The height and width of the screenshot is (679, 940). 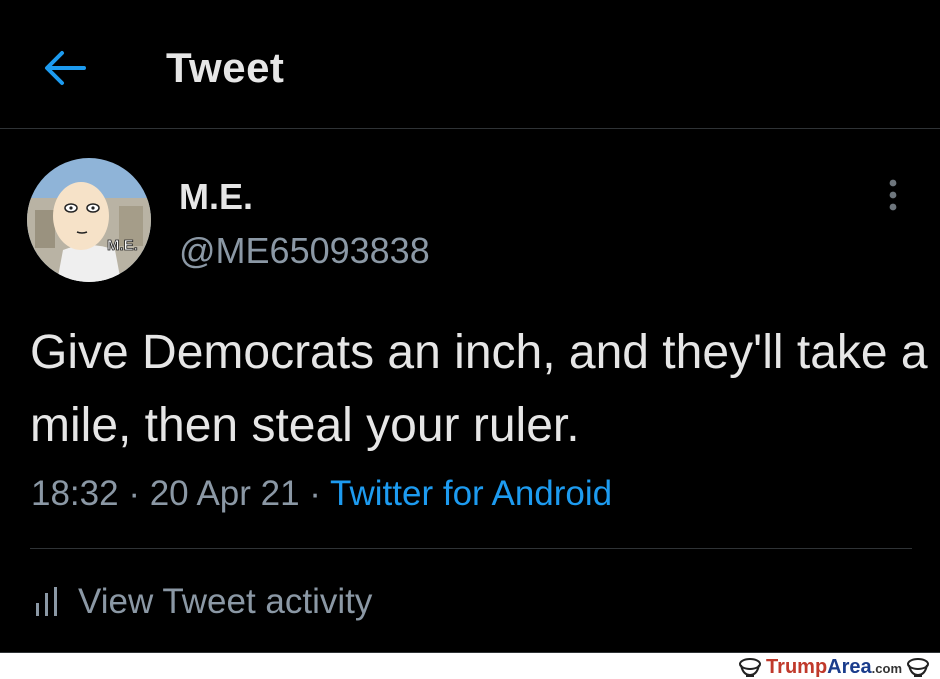 I want to click on tweet-date: 20 Apr 21, so click(x=224, y=493).